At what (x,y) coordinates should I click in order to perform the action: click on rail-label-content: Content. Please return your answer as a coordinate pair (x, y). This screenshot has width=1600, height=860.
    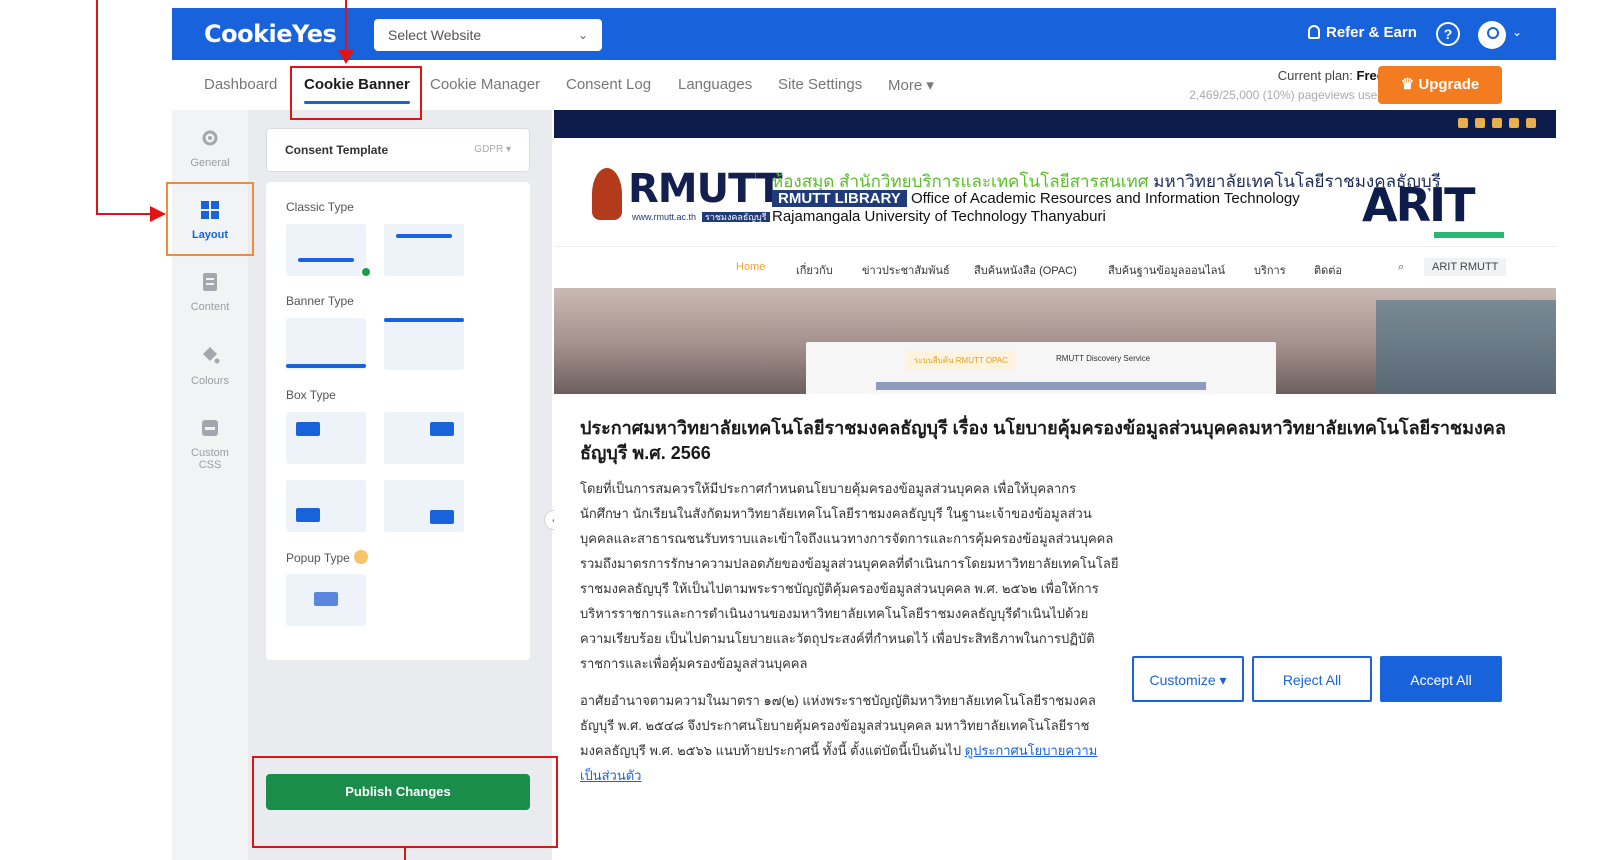
    Looking at the image, I should click on (210, 307).